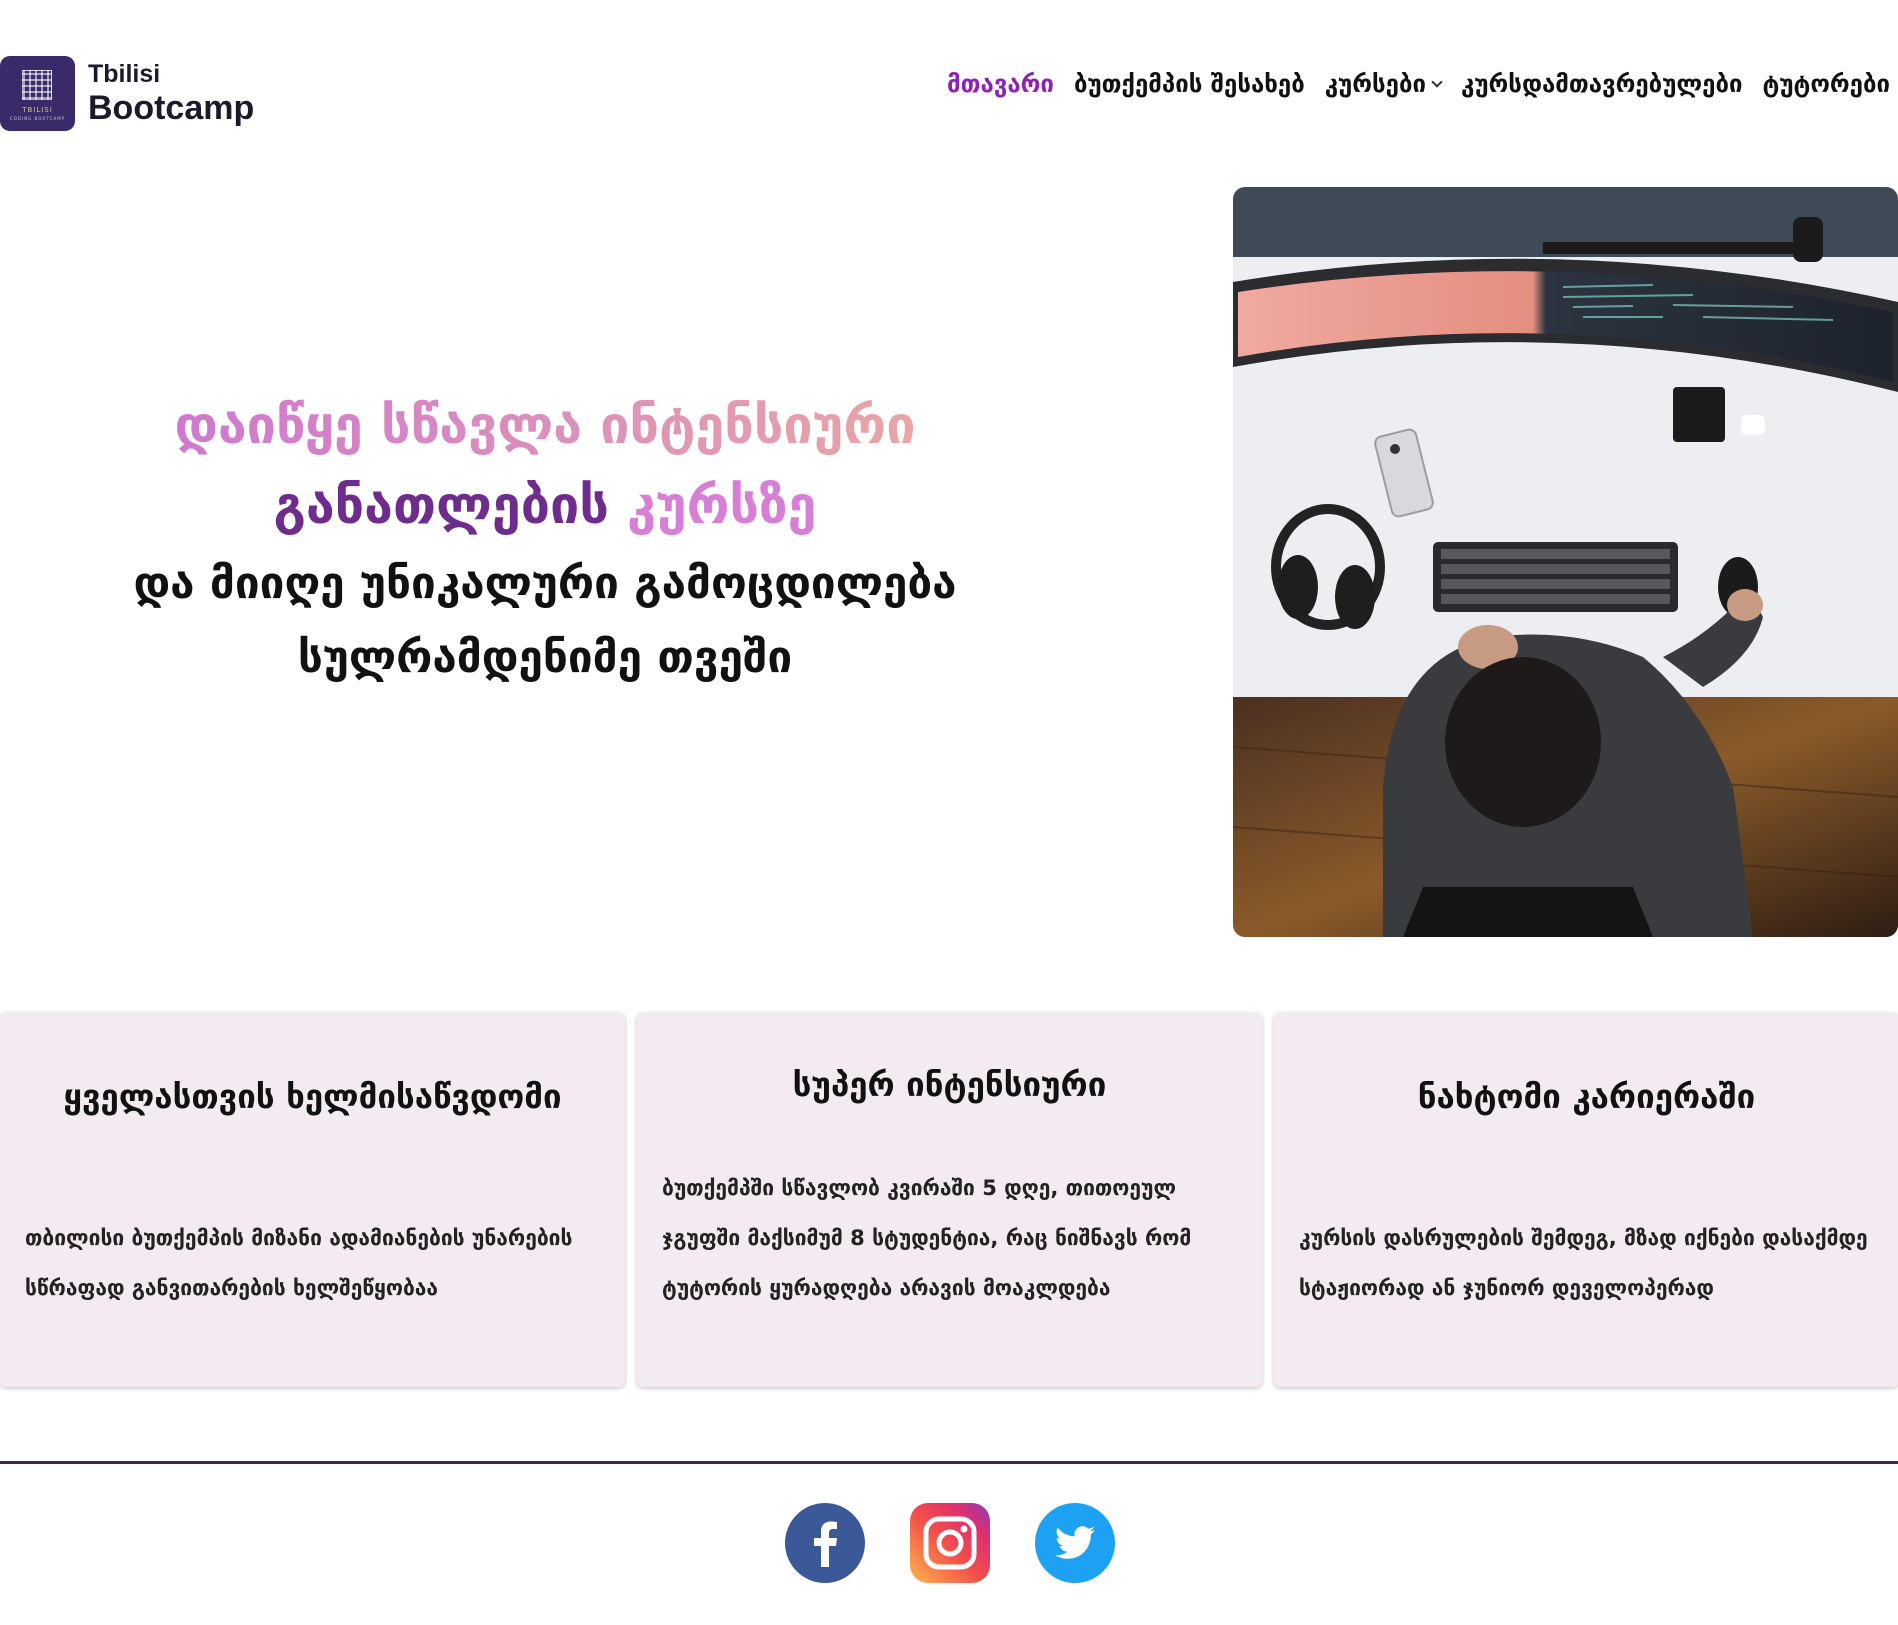 Image resolution: width=1898 pixels, height=1625 pixels. Describe the element at coordinates (171, 108) in the screenshot. I see `logo-line-2: Bootcamp` at that location.